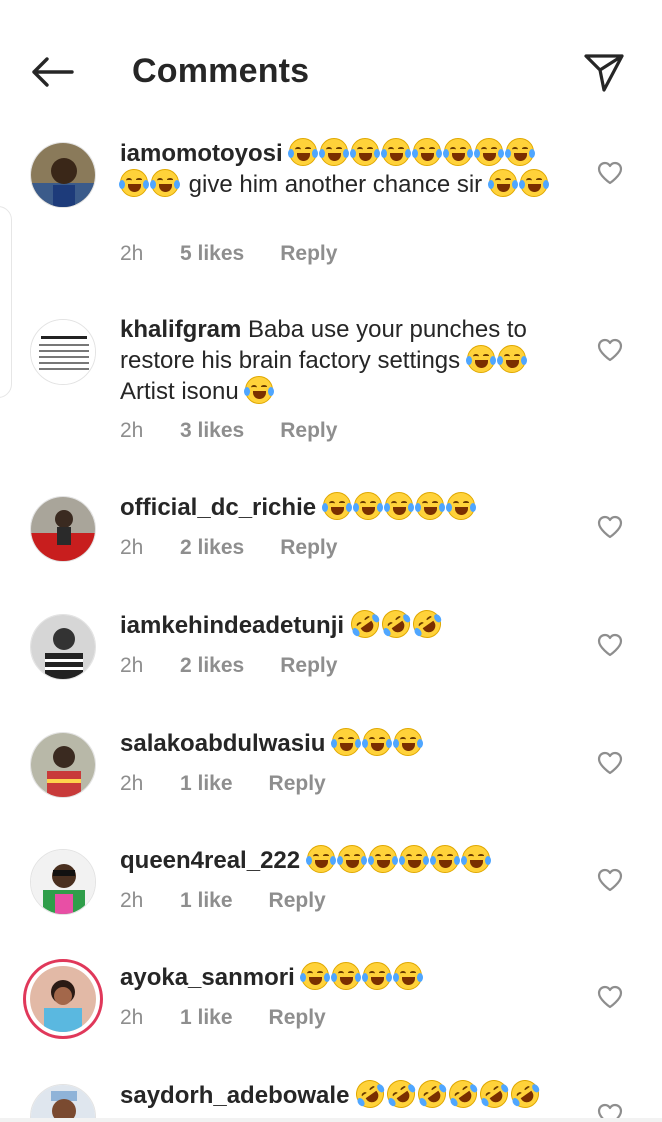 This screenshot has width=662, height=1122. Describe the element at coordinates (179, 391) in the screenshot. I see `comment-body-continued: Artist isonu` at that location.